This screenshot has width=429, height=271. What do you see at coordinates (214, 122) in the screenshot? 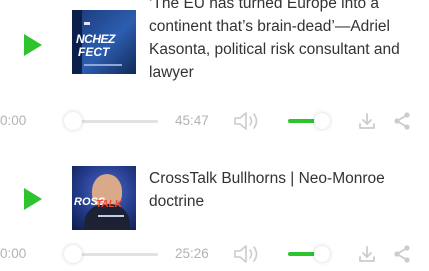
I see `player-controls: 0:00 45:47` at bounding box center [214, 122].